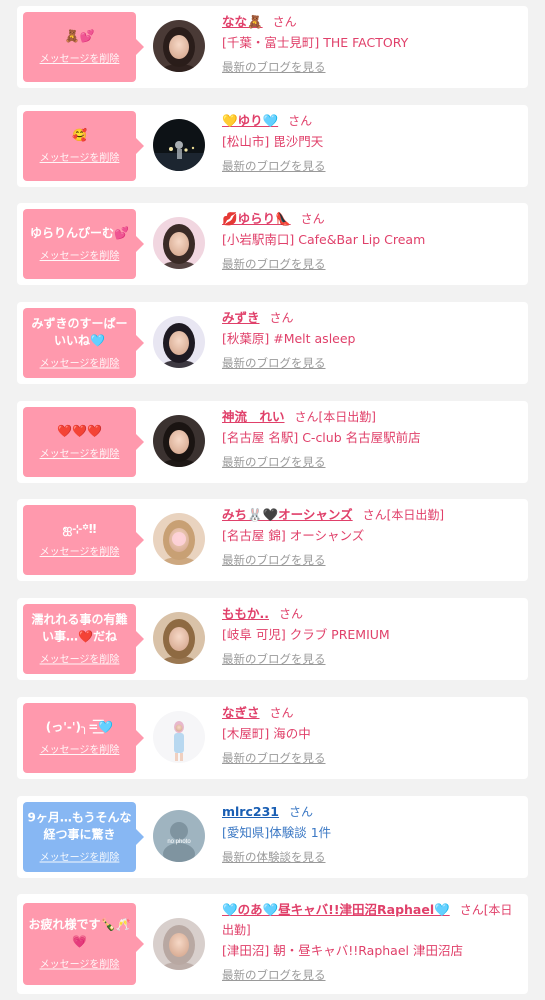  Describe the element at coordinates (277, 832) in the screenshot. I see `shop-label: [愛知県]体験談 1件` at that location.